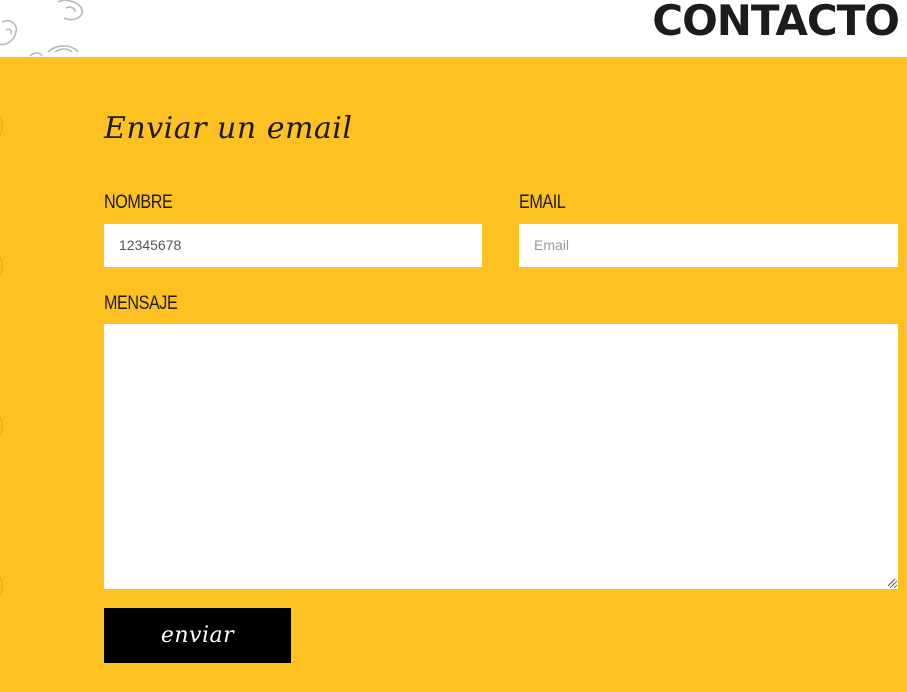 This screenshot has height=692, width=907. Describe the element at coordinates (141, 303) in the screenshot. I see `mensaje-label: MENSAJE` at that location.